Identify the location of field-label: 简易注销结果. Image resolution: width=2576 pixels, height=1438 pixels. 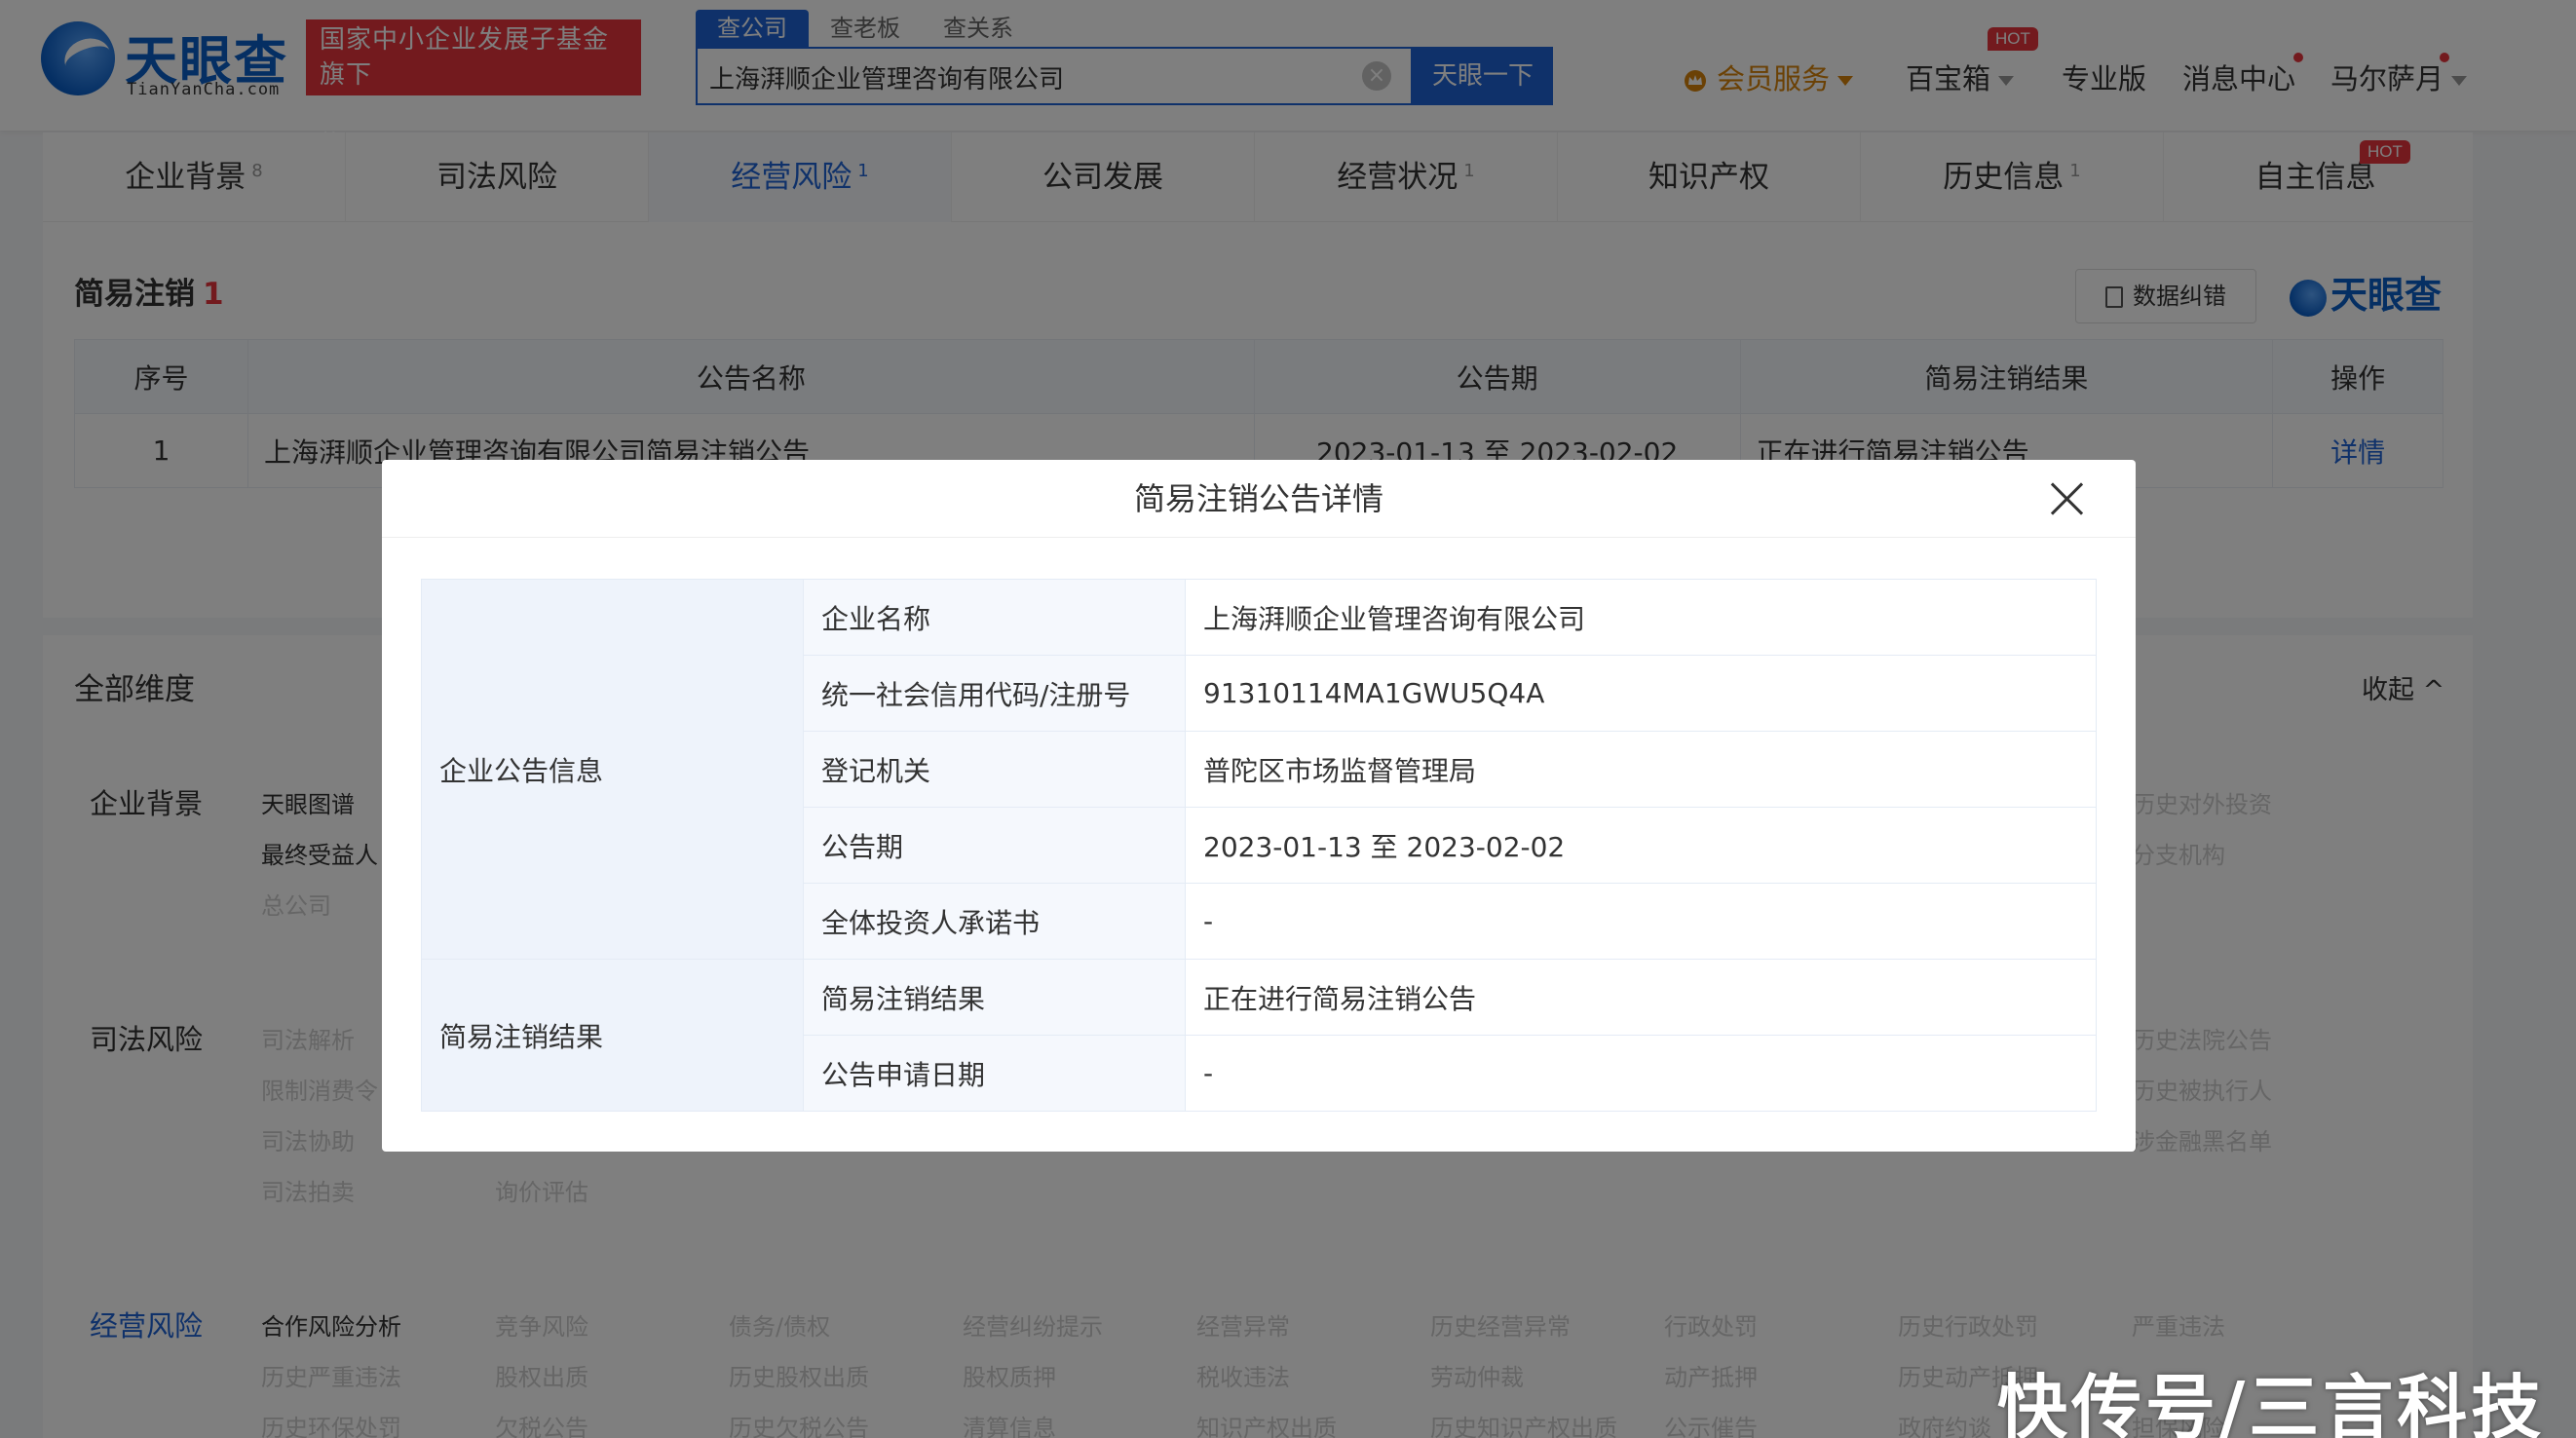
(994, 997).